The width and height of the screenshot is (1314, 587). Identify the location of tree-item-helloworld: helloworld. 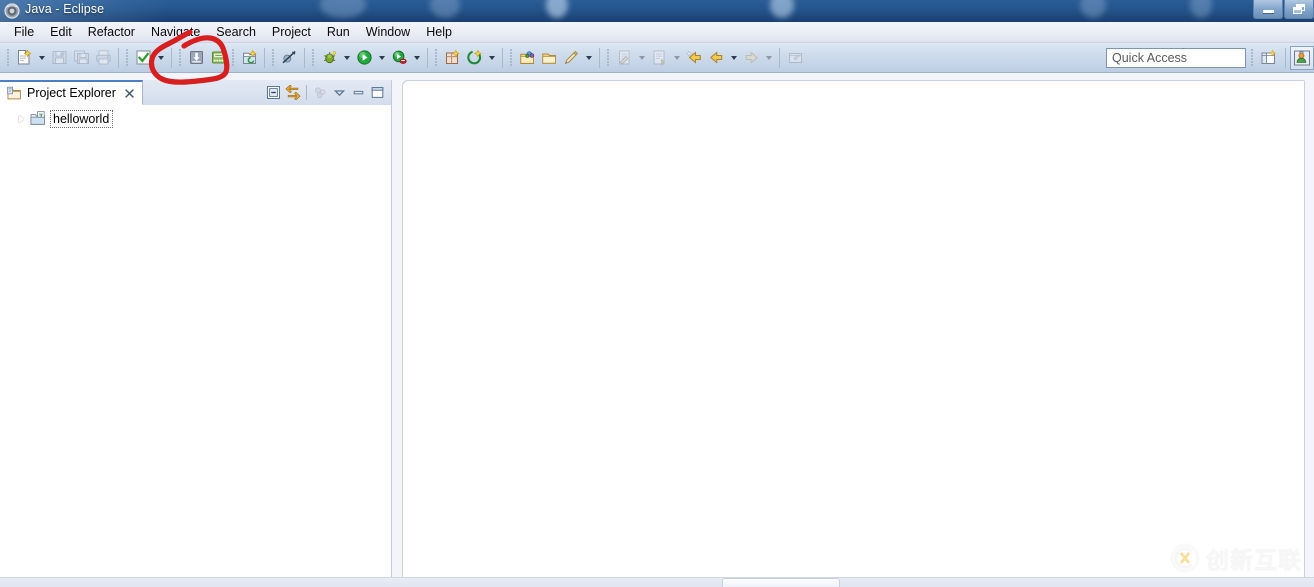
(202, 118).